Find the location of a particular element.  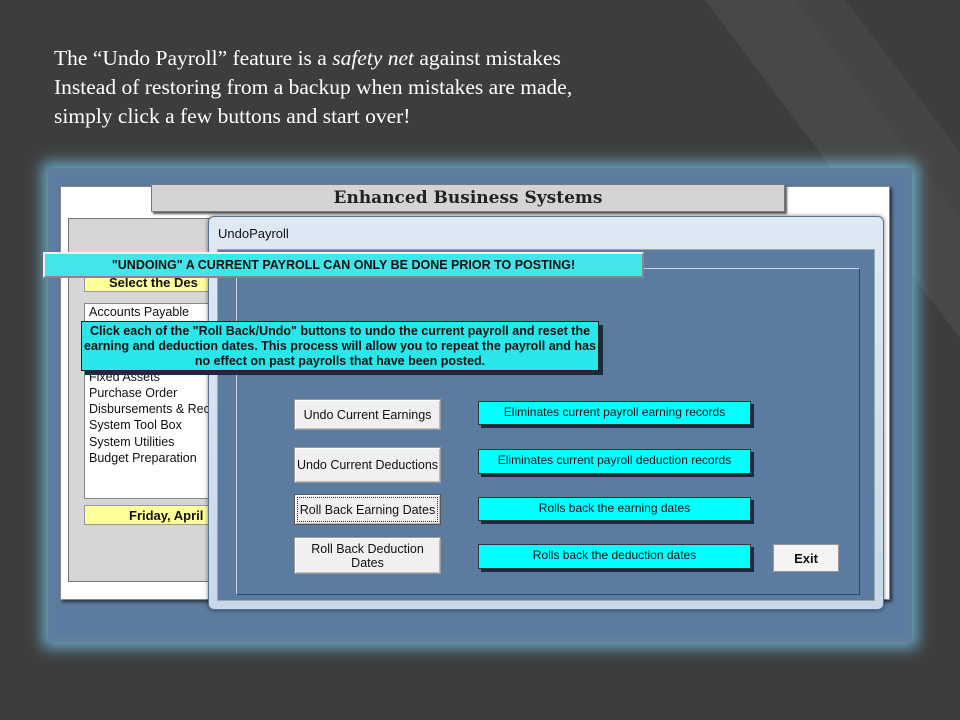

roll-back-deduction-dates-button: Roll Back Deduction Dates is located at coordinates (367, 555).